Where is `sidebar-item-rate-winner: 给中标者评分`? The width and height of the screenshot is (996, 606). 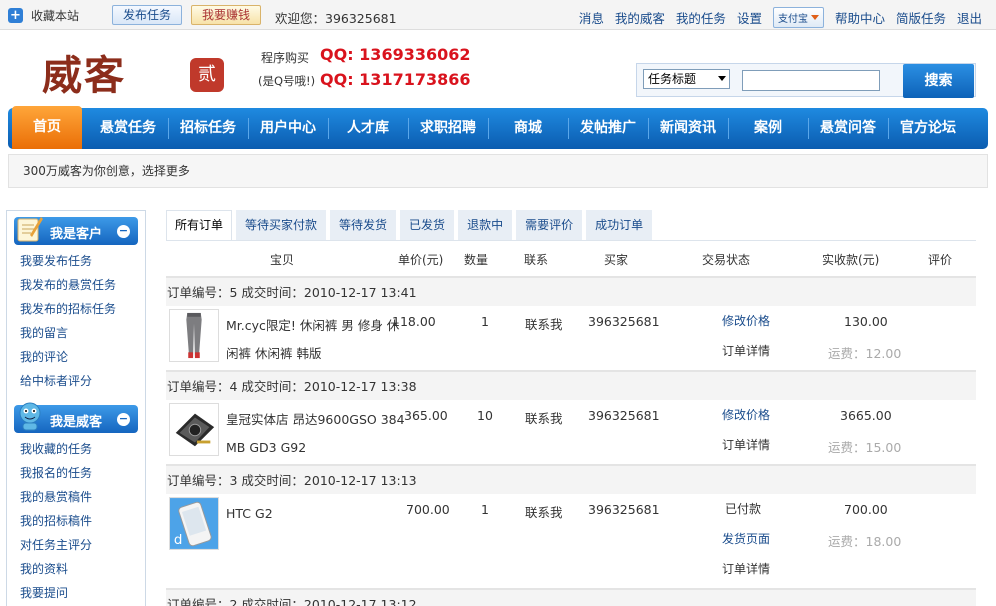
sidebar-item-rate-winner: 给中标者评分 is located at coordinates (82, 381).